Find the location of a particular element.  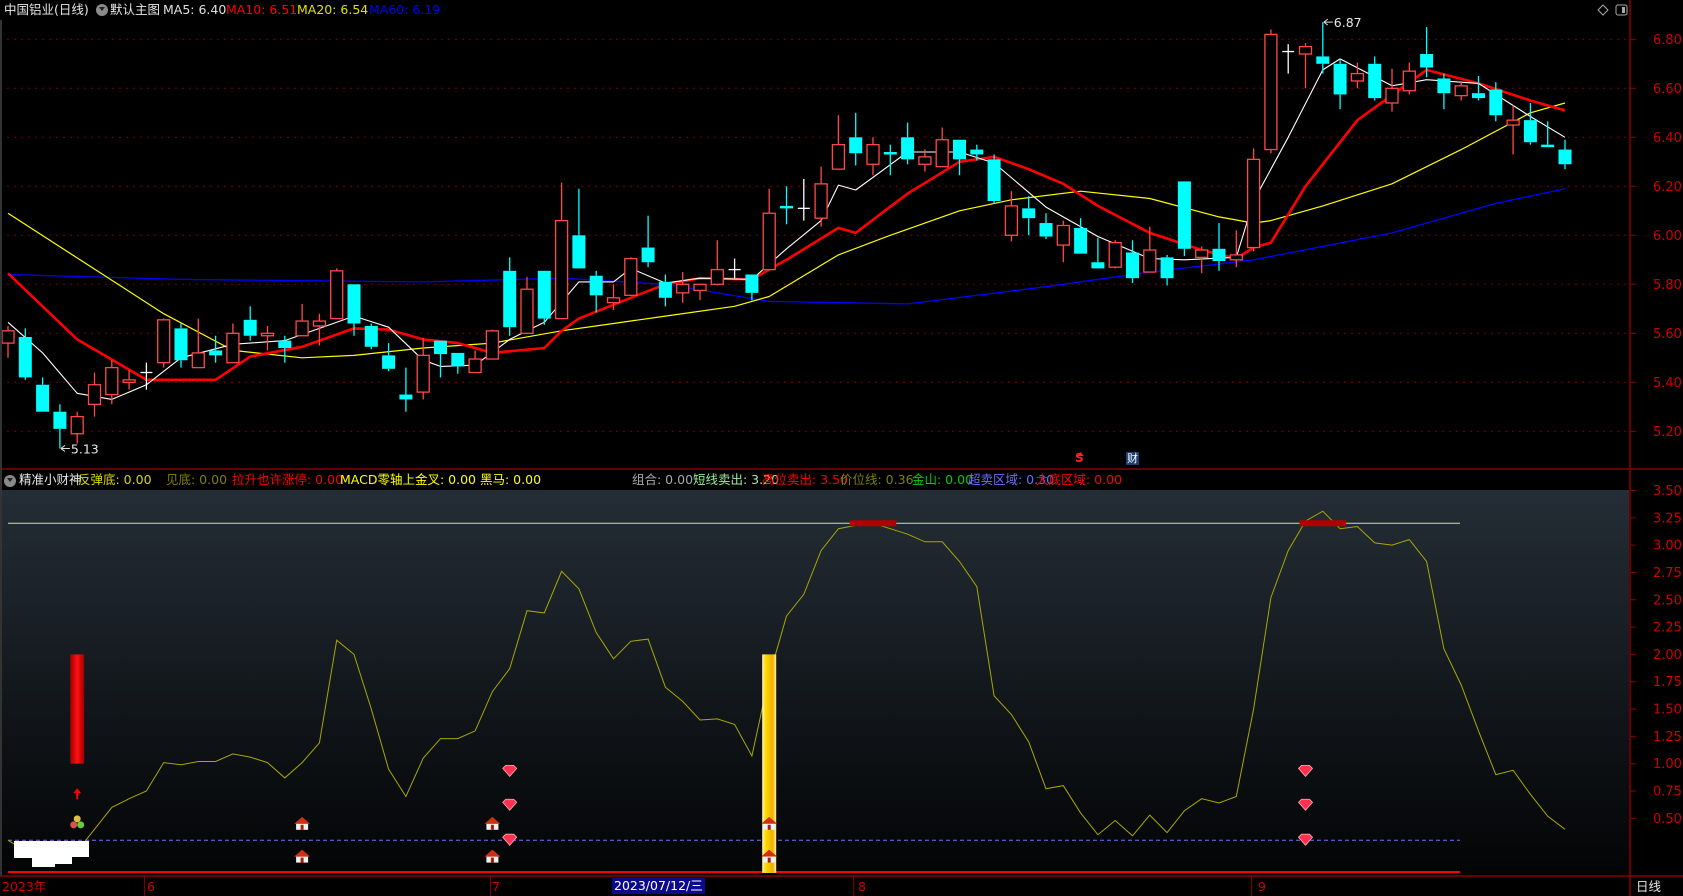

indicator-name: 精准小财神 is located at coordinates (50, 480).